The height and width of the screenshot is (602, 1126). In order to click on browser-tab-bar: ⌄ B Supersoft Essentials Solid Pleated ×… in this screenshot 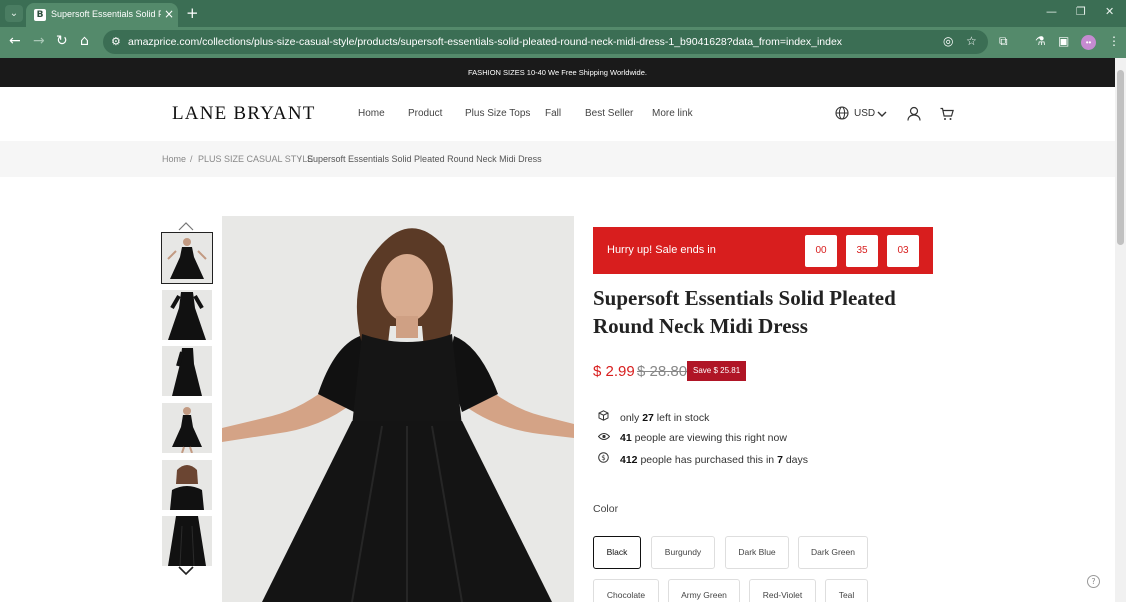, I will do `click(563, 13)`.